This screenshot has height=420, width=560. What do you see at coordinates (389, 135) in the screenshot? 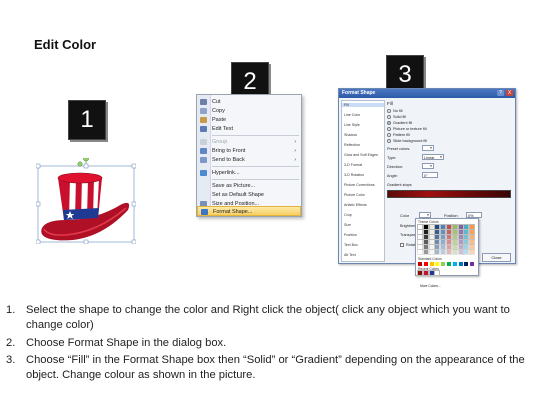
I see `radio-pattern-fill` at bounding box center [389, 135].